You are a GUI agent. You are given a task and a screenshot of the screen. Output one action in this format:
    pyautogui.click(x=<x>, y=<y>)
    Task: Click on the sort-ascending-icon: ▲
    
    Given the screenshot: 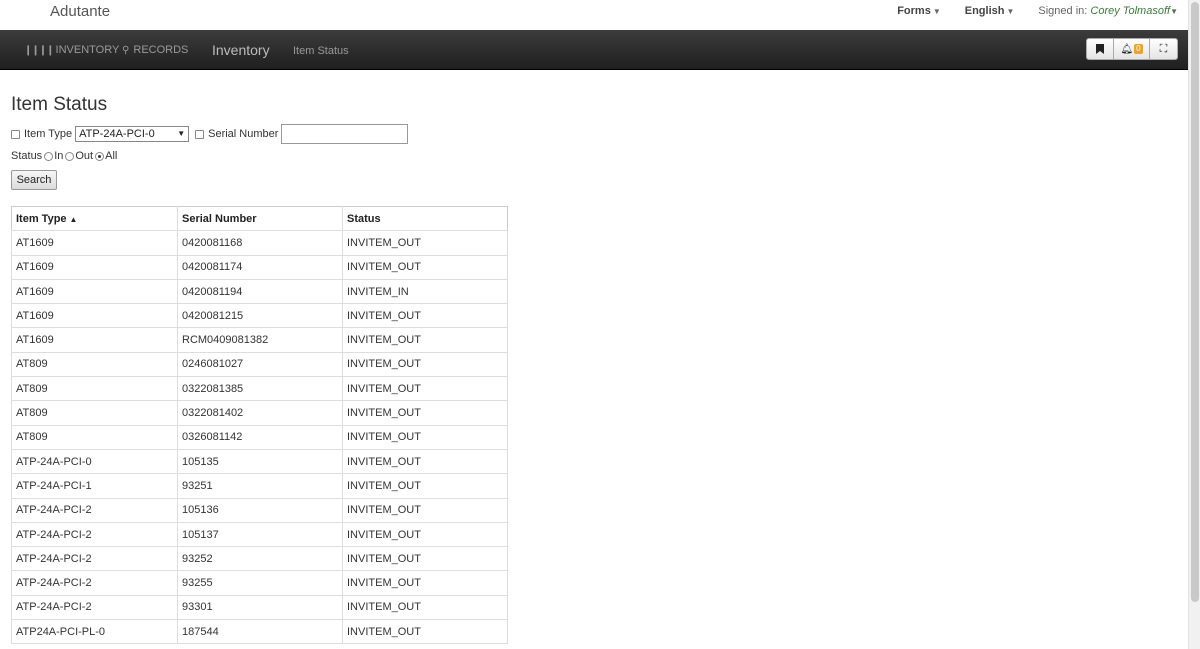 What is the action you would take?
    pyautogui.click(x=73, y=219)
    